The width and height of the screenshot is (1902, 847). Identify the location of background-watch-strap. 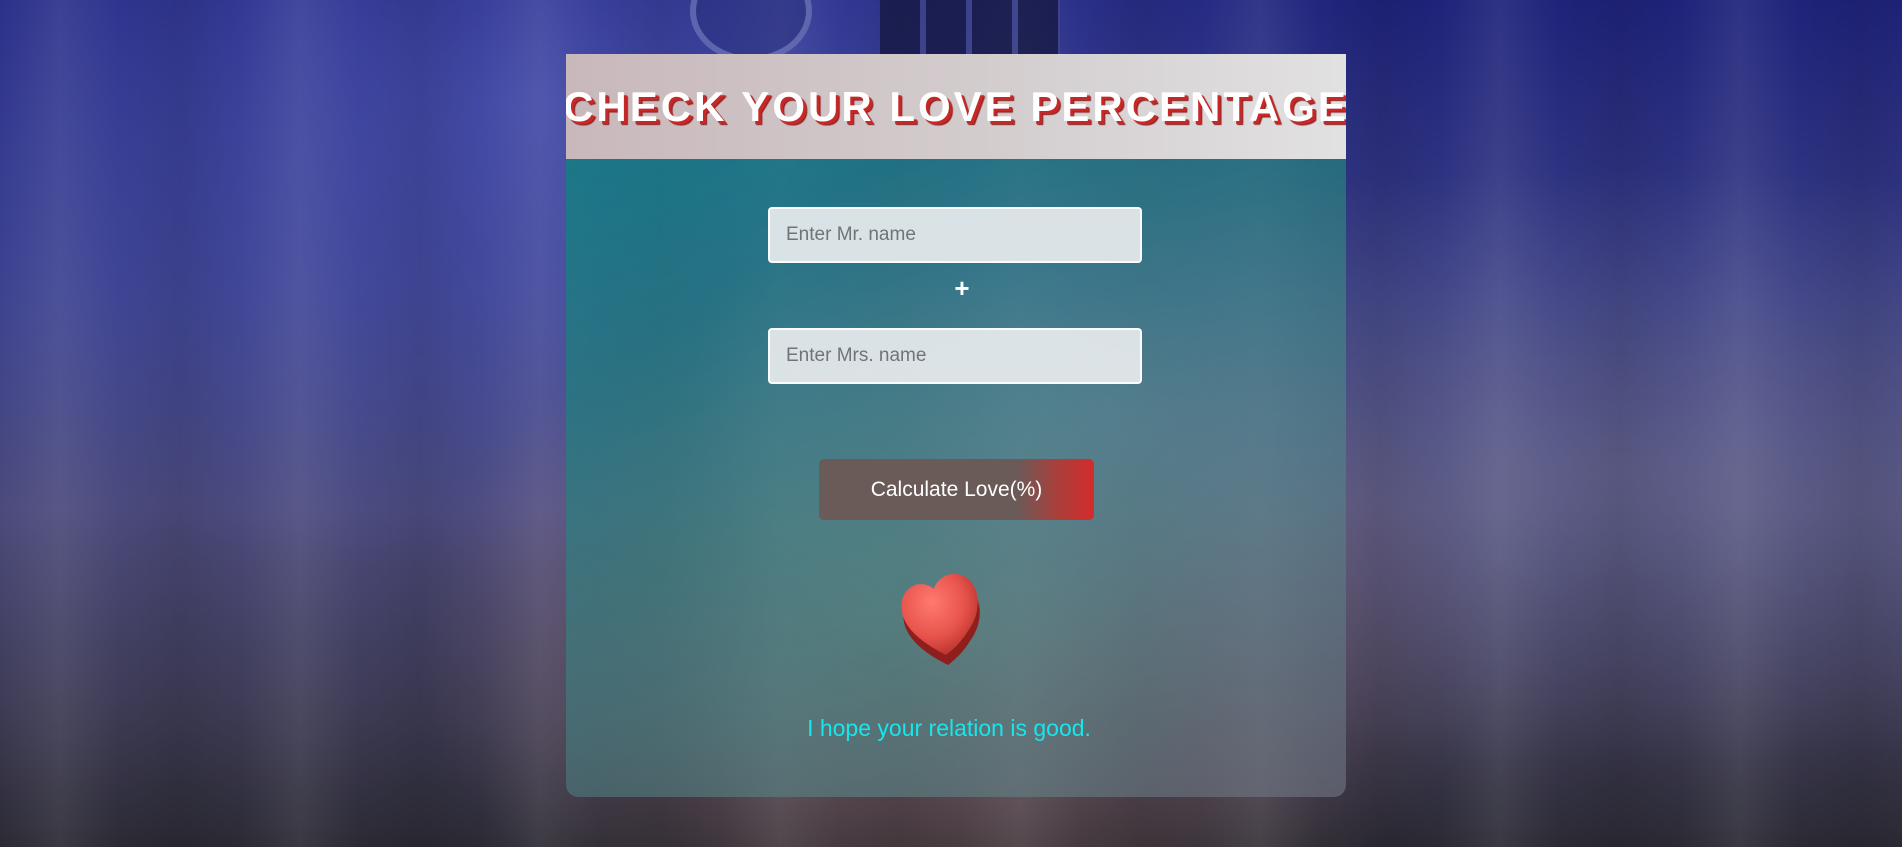
(970, 27).